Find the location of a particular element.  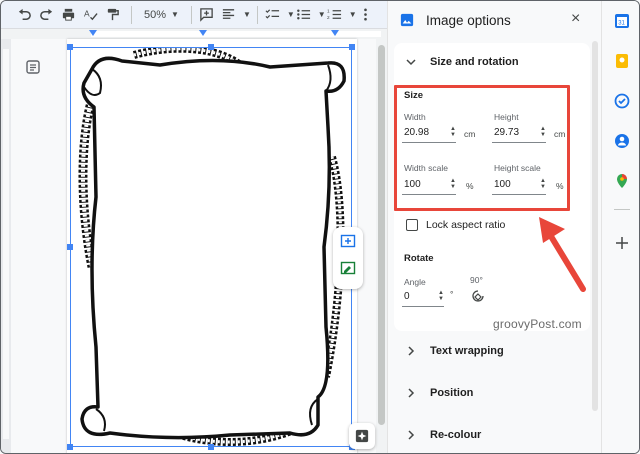

document-scrollbar is located at coordinates (381, 246).